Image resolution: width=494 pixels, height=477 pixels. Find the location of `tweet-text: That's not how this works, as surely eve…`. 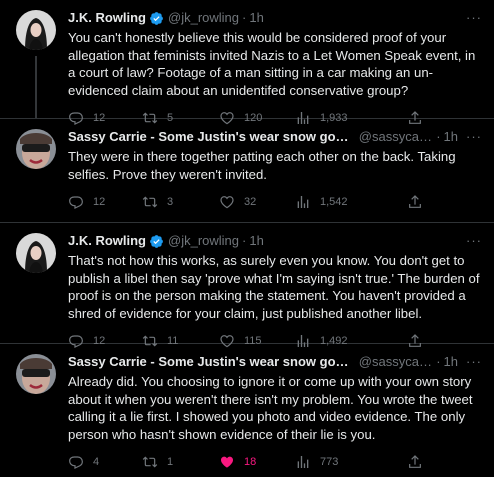

tweet-text: That's not how this works, as surely eve… is located at coordinates (274, 287).